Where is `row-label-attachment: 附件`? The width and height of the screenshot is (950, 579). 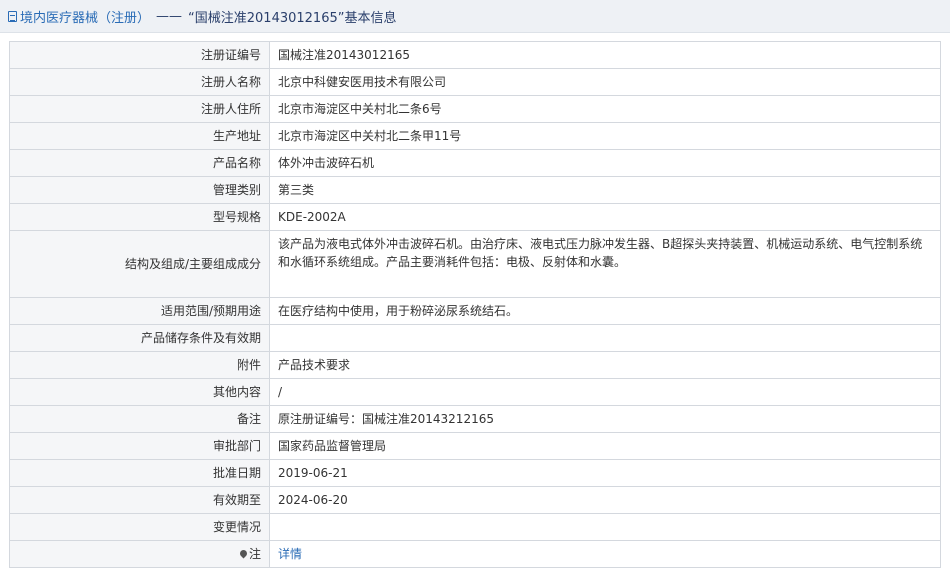
row-label-attachment: 附件 is located at coordinates (139, 365).